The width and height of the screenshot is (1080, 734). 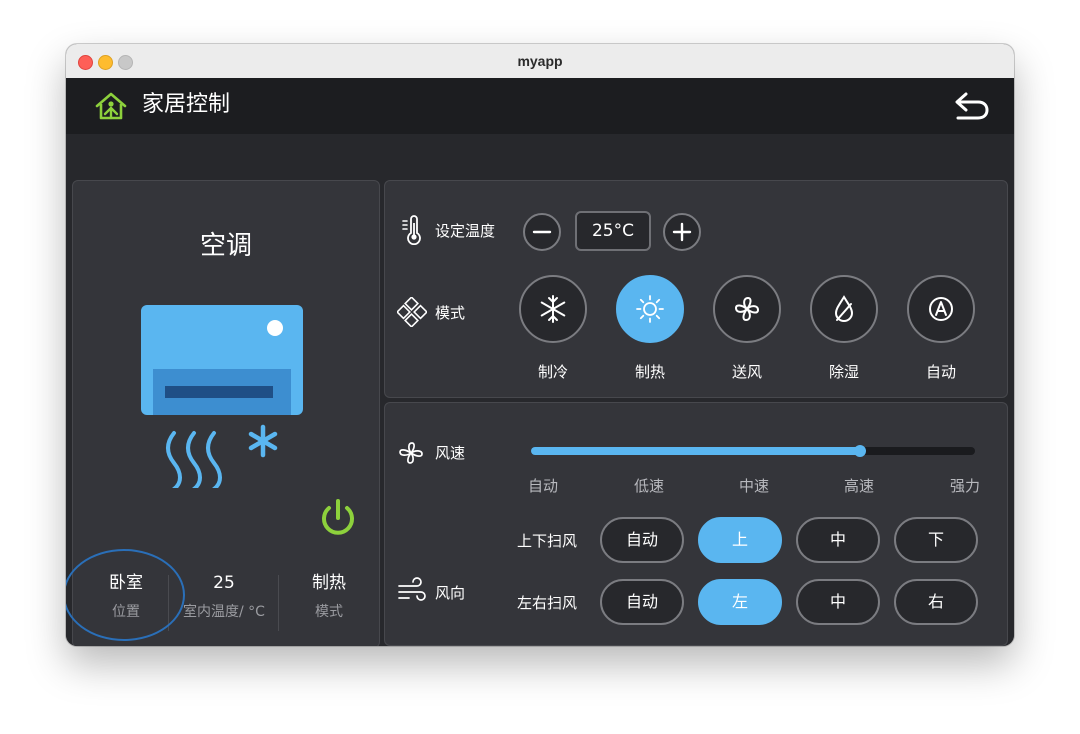 I want to click on mode-auto-label: 自动, so click(x=940, y=372).